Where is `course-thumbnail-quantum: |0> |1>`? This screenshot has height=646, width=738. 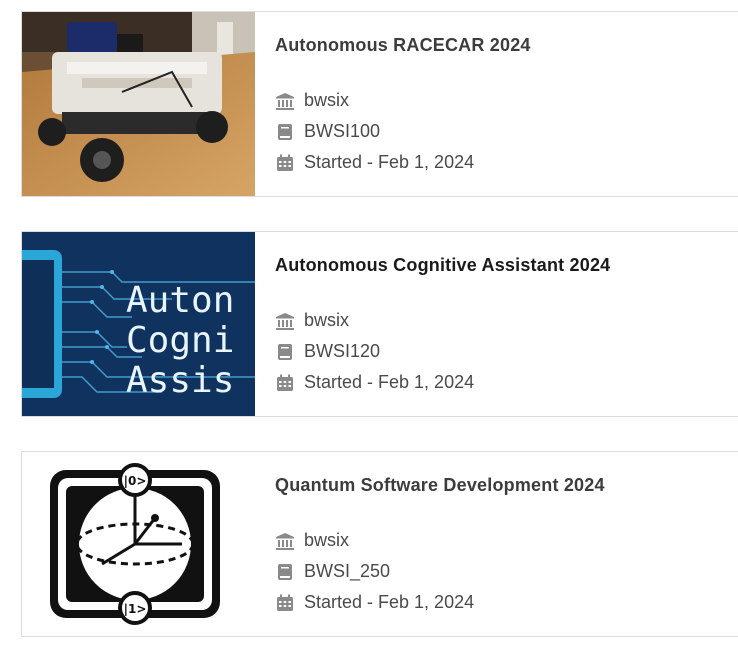 course-thumbnail-quantum: |0> |1> is located at coordinates (138, 544).